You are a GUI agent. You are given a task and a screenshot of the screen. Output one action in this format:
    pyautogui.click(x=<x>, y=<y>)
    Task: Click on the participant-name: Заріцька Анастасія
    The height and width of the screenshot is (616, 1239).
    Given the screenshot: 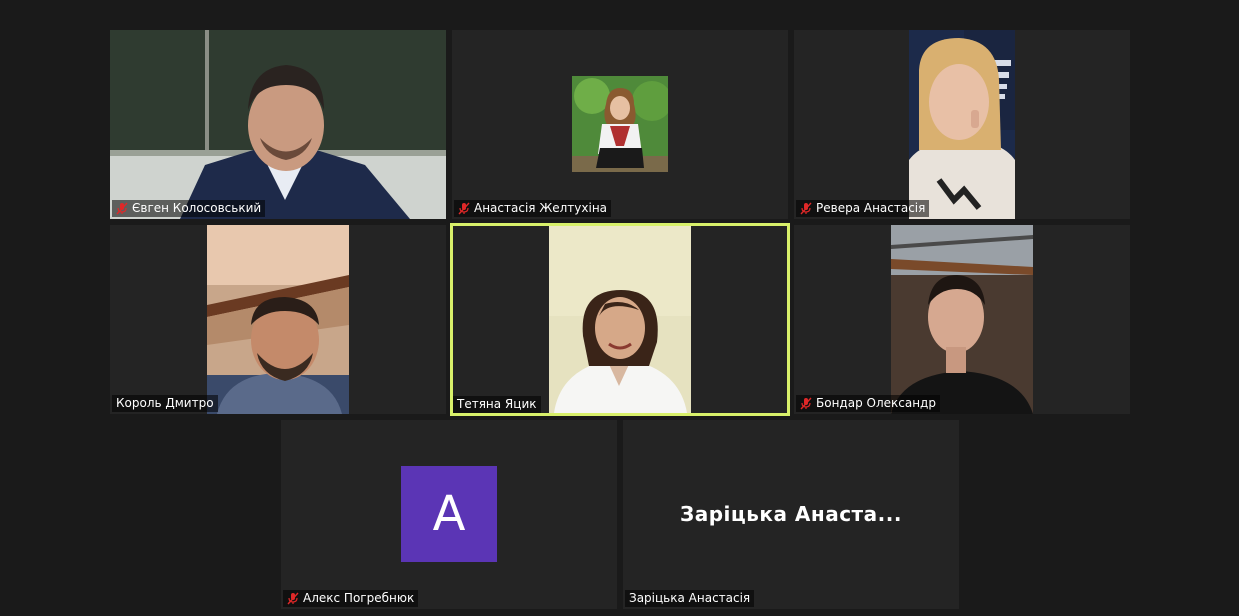 What is the action you would take?
    pyautogui.click(x=690, y=598)
    